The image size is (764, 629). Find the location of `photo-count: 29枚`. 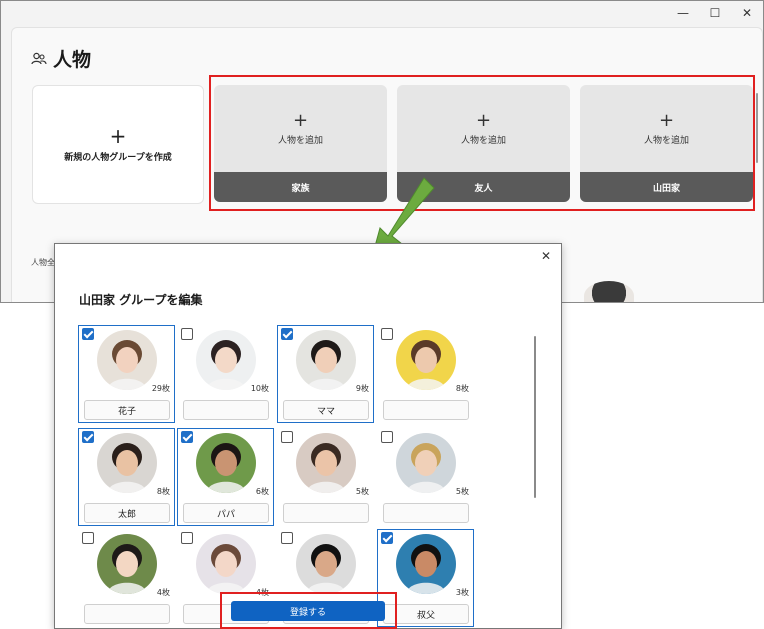

photo-count: 29枚 is located at coordinates (160, 388).